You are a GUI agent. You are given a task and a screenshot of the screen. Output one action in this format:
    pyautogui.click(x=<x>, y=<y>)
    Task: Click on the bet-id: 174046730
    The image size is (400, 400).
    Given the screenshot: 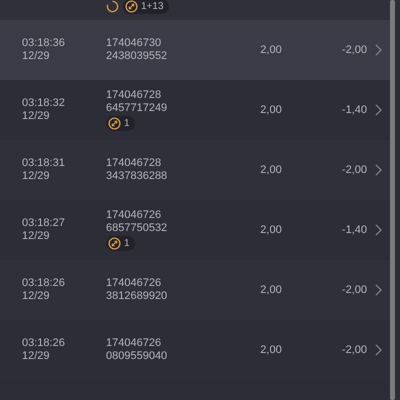 What is the action you would take?
    pyautogui.click(x=134, y=43)
    